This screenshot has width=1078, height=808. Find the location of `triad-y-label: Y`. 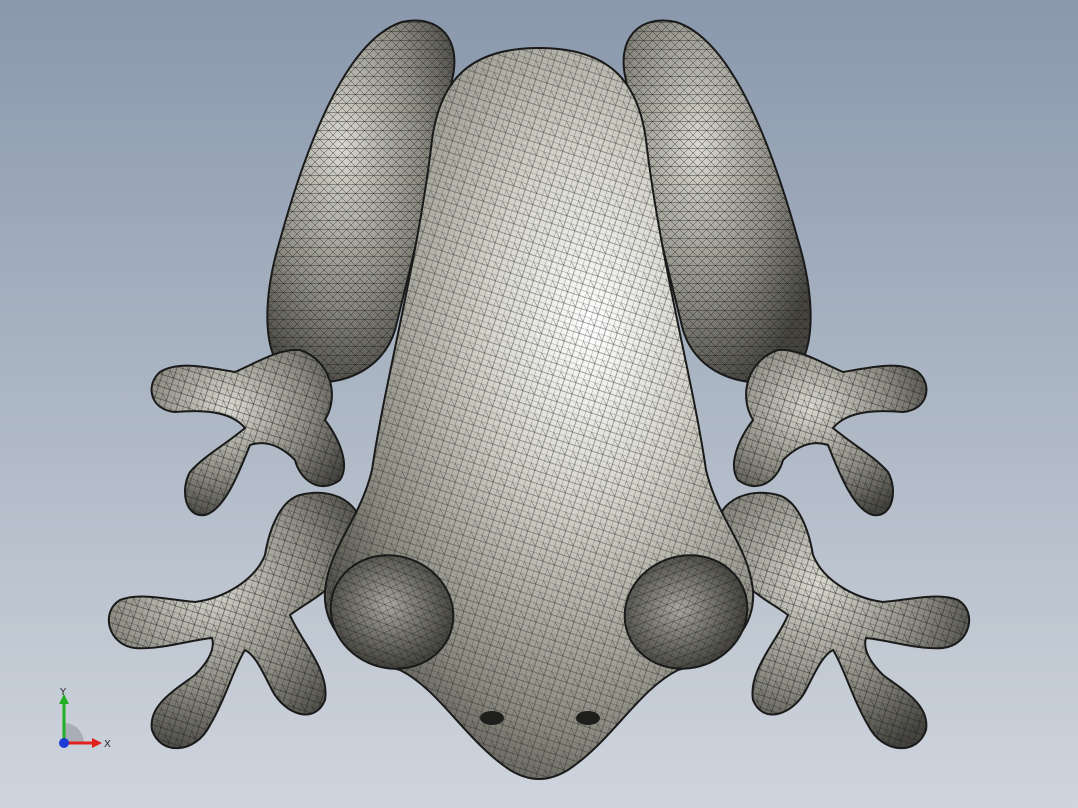

triad-y-label: Y is located at coordinates (63, 692).